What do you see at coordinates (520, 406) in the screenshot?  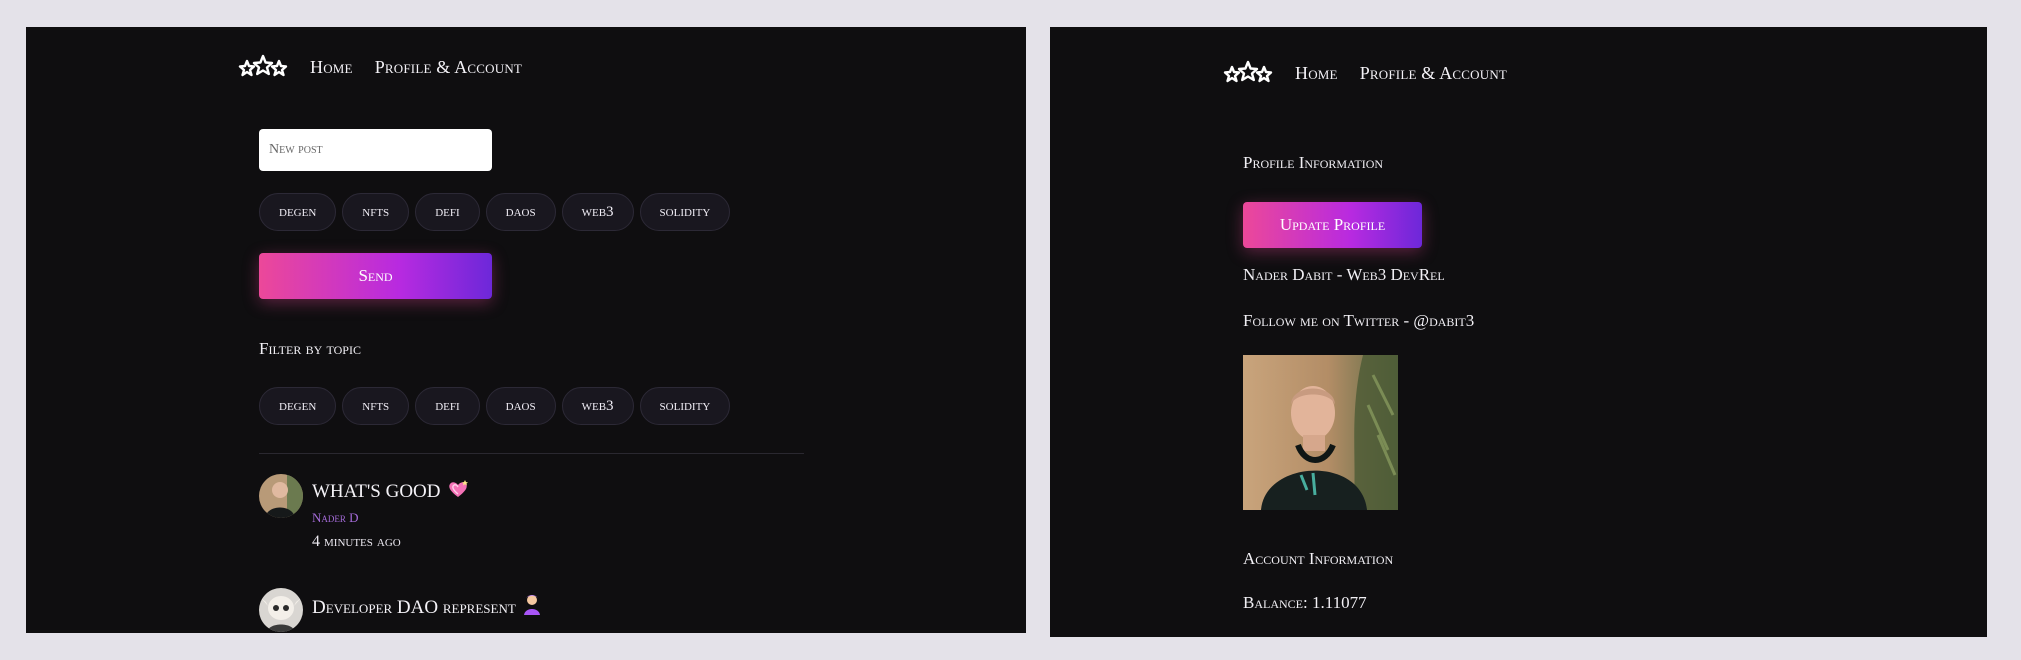 I see `filter-tag-daos: daos` at bounding box center [520, 406].